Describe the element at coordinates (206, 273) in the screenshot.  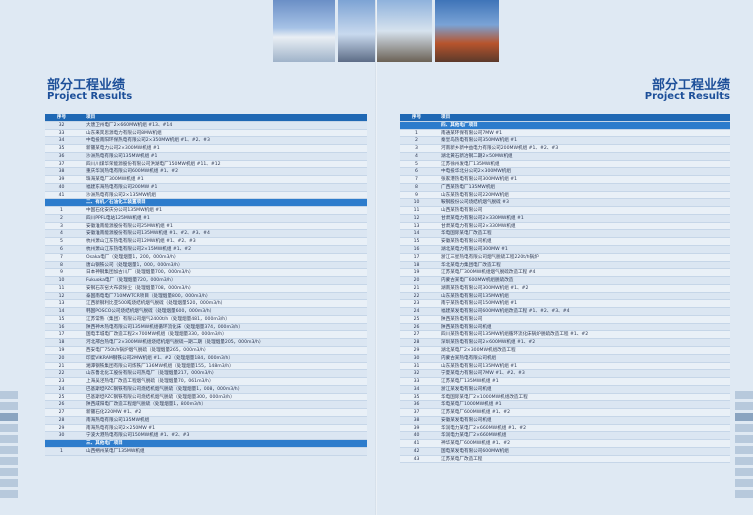
I see `table-row: 9 日本神钢集团加古川厂（处理烟量700，000m3/h）` at that location.